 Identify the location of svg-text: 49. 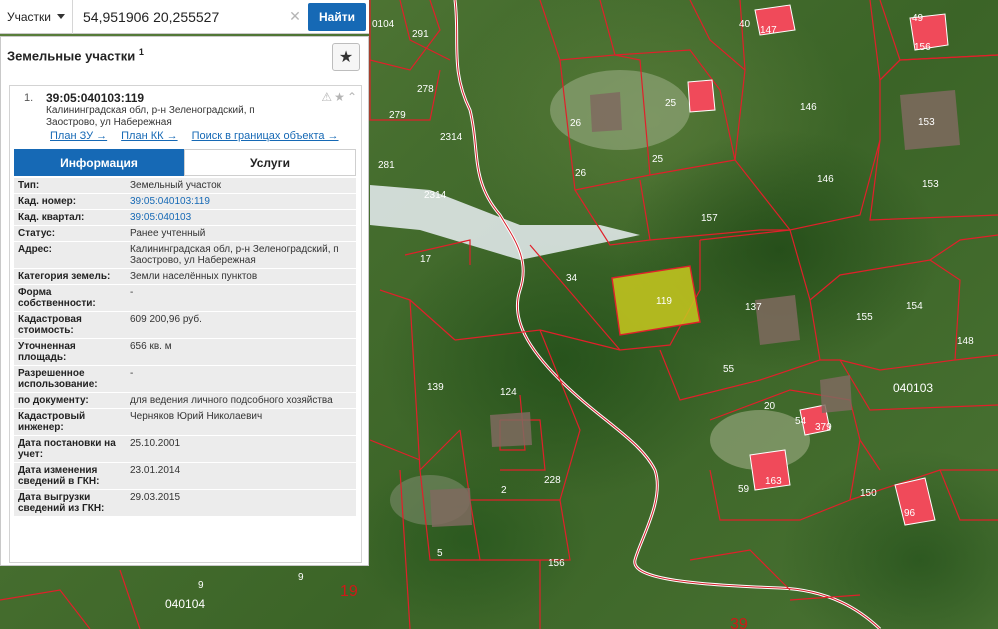
(918, 18).